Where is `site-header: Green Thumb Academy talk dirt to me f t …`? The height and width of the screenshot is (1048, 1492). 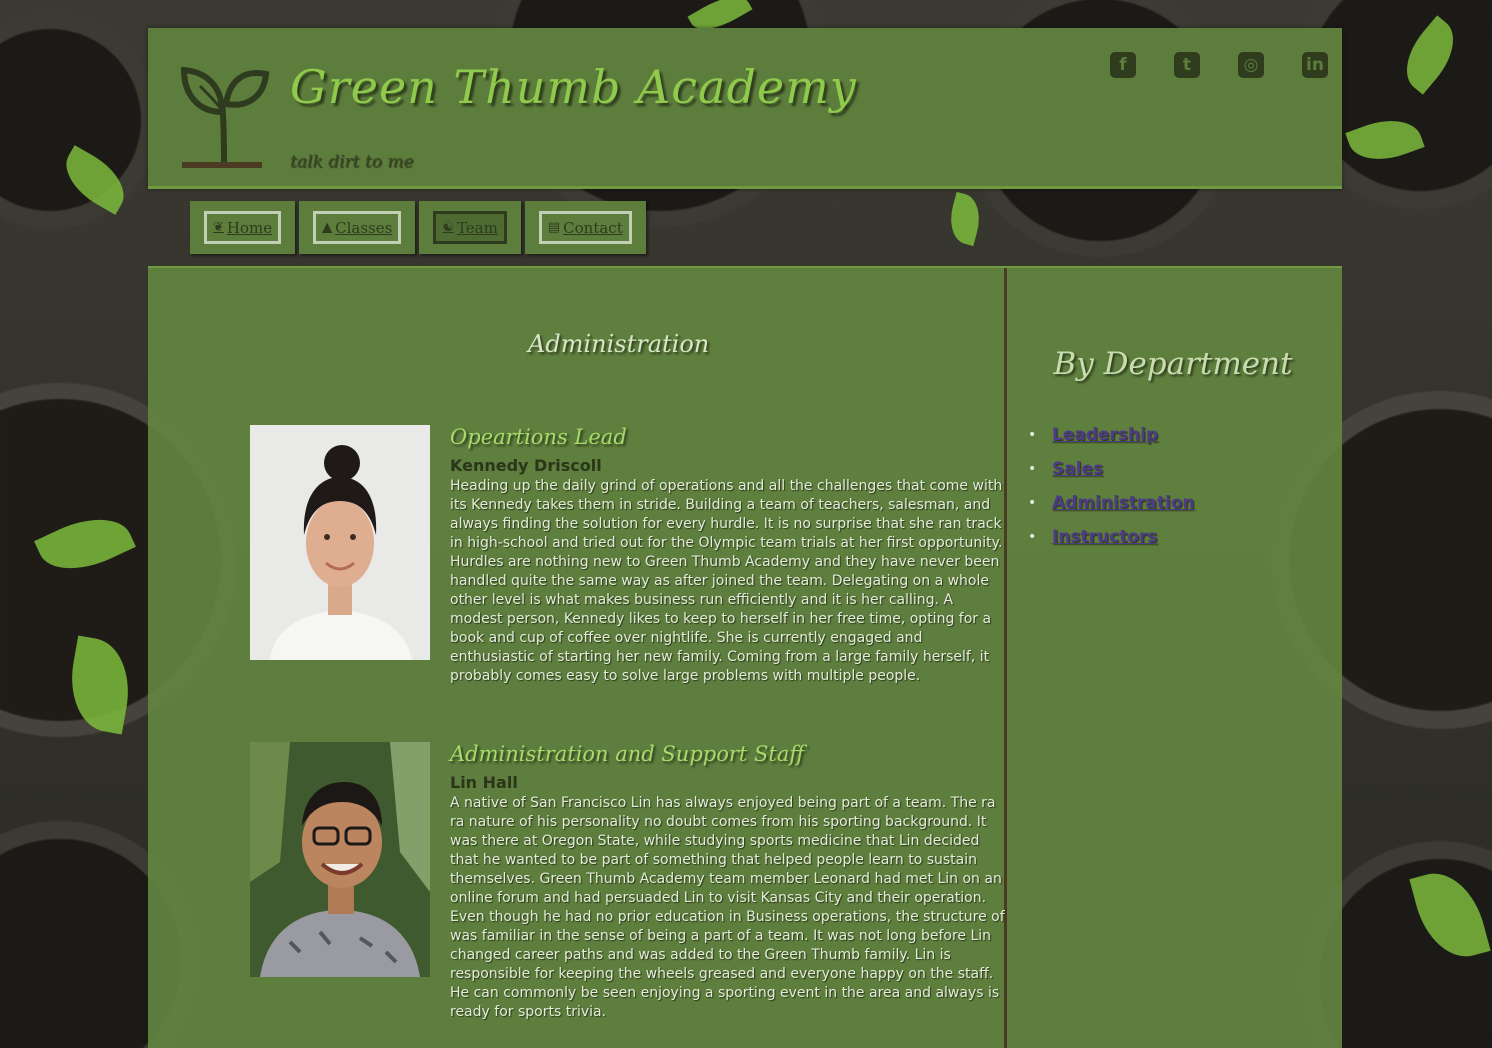 site-header: Green Thumb Academy talk dirt to me f t … is located at coordinates (745, 108).